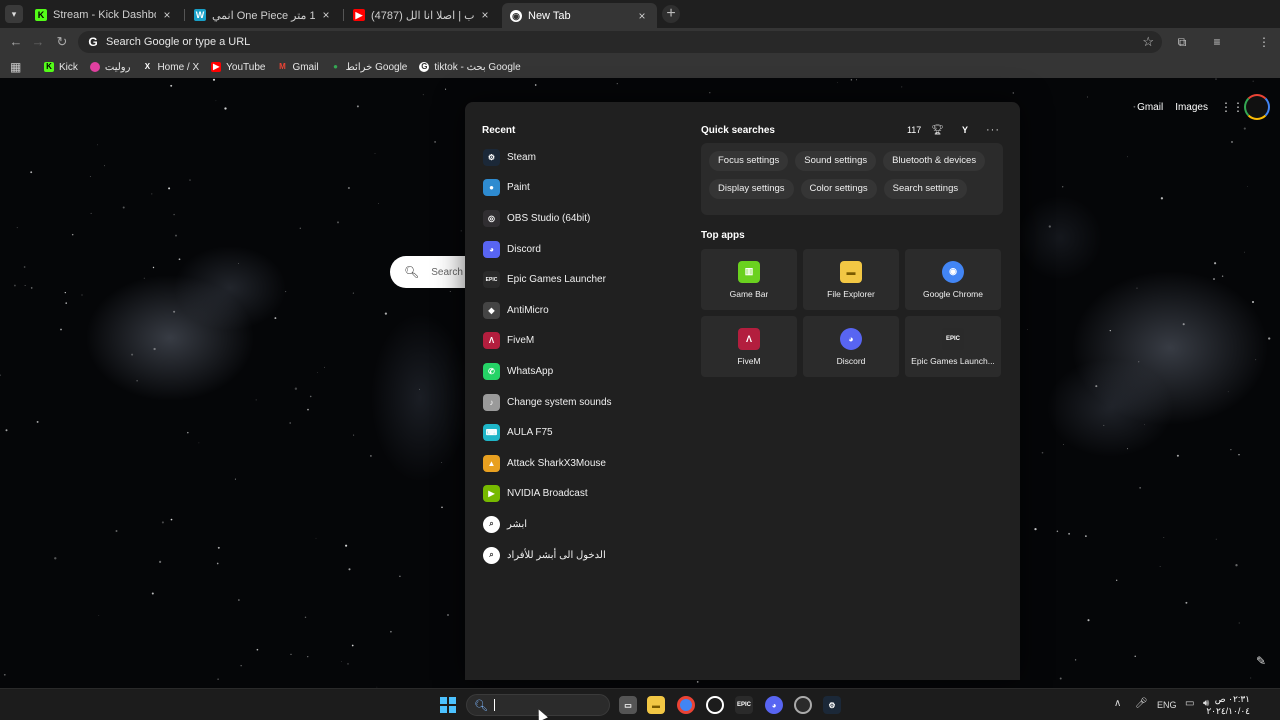  I want to click on top-app-tile: Λ FiveM, so click(749, 346).